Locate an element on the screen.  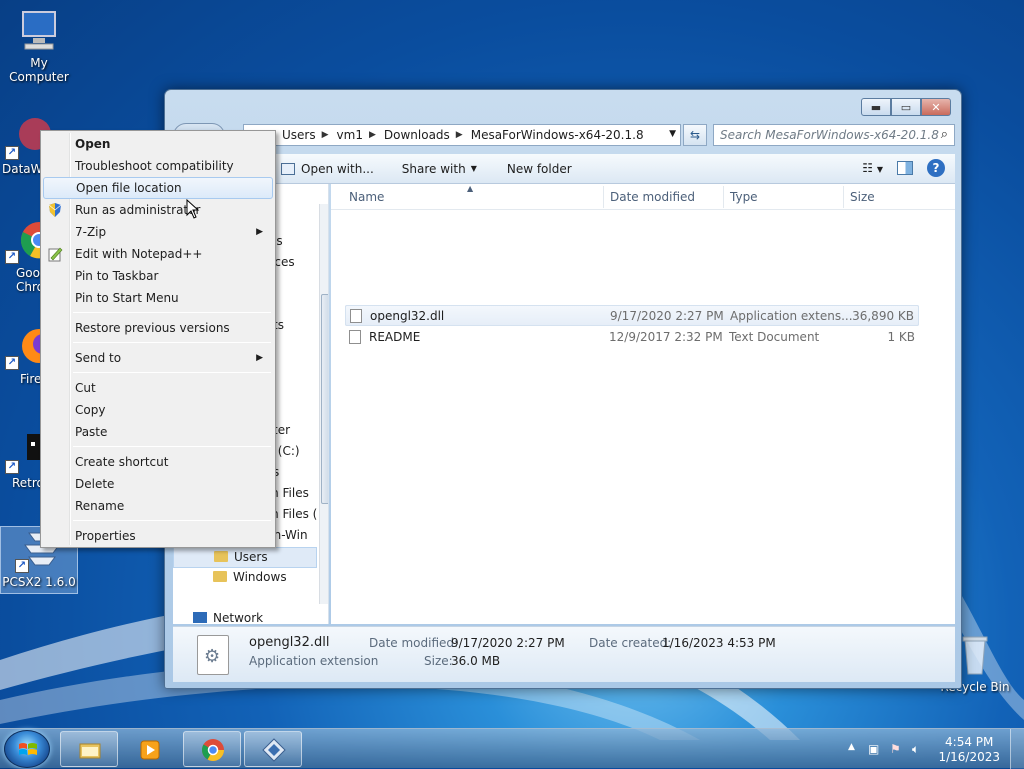
file-size: 1 KB is located at coordinates (901, 337).